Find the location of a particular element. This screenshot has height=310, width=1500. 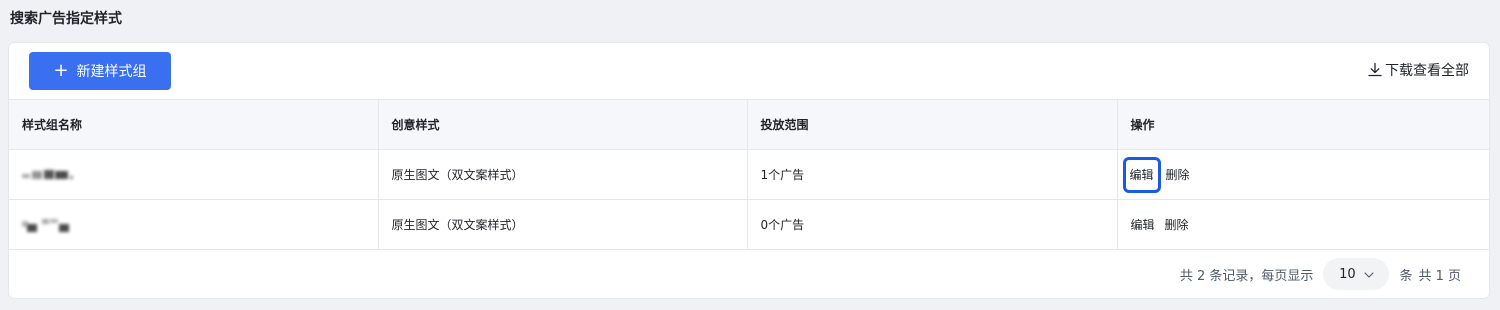

plus-icon: + is located at coordinates (61, 70).